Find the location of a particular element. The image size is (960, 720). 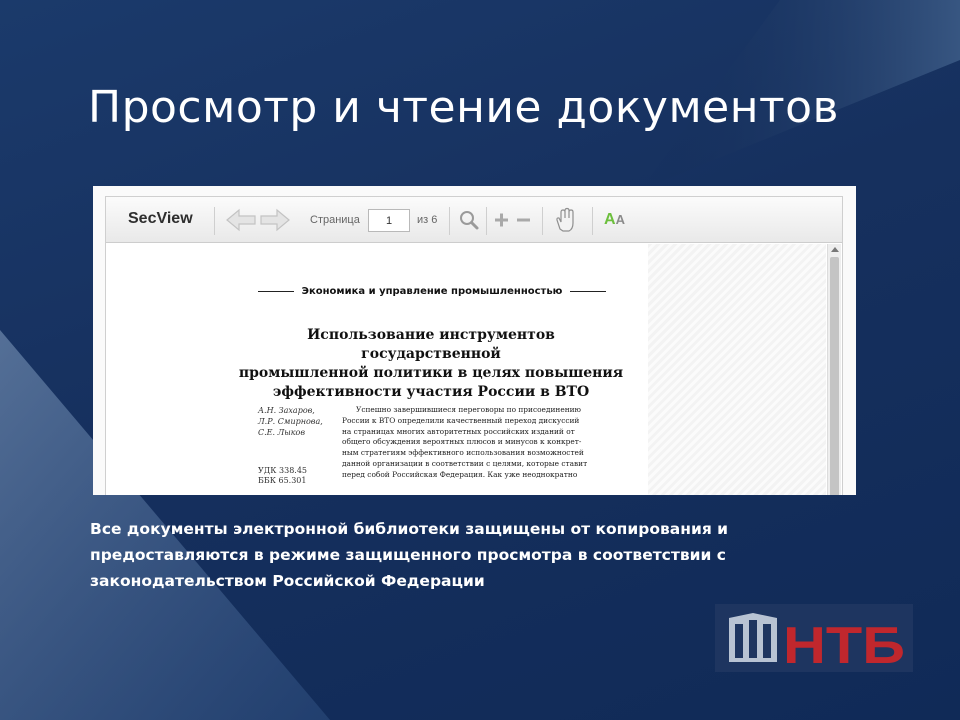

caption-line: законодательством Российской Федерации is located at coordinates (287, 581).